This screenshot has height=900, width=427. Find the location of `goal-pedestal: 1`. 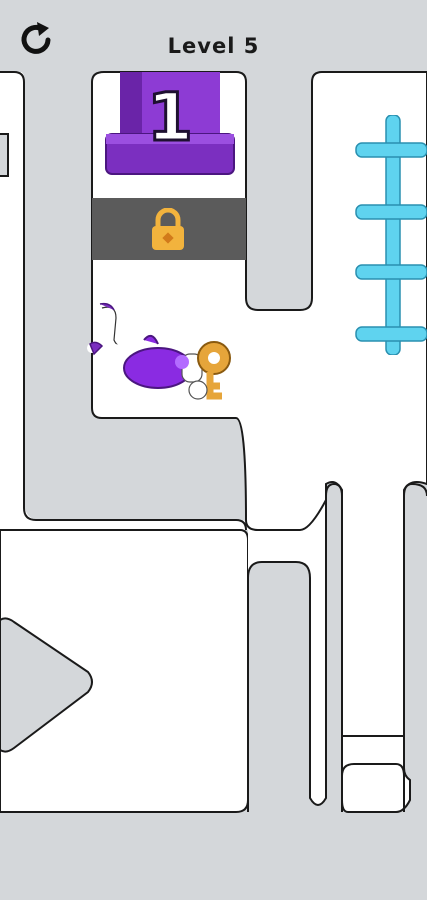

goal-pedestal: 1 is located at coordinates (170, 125).